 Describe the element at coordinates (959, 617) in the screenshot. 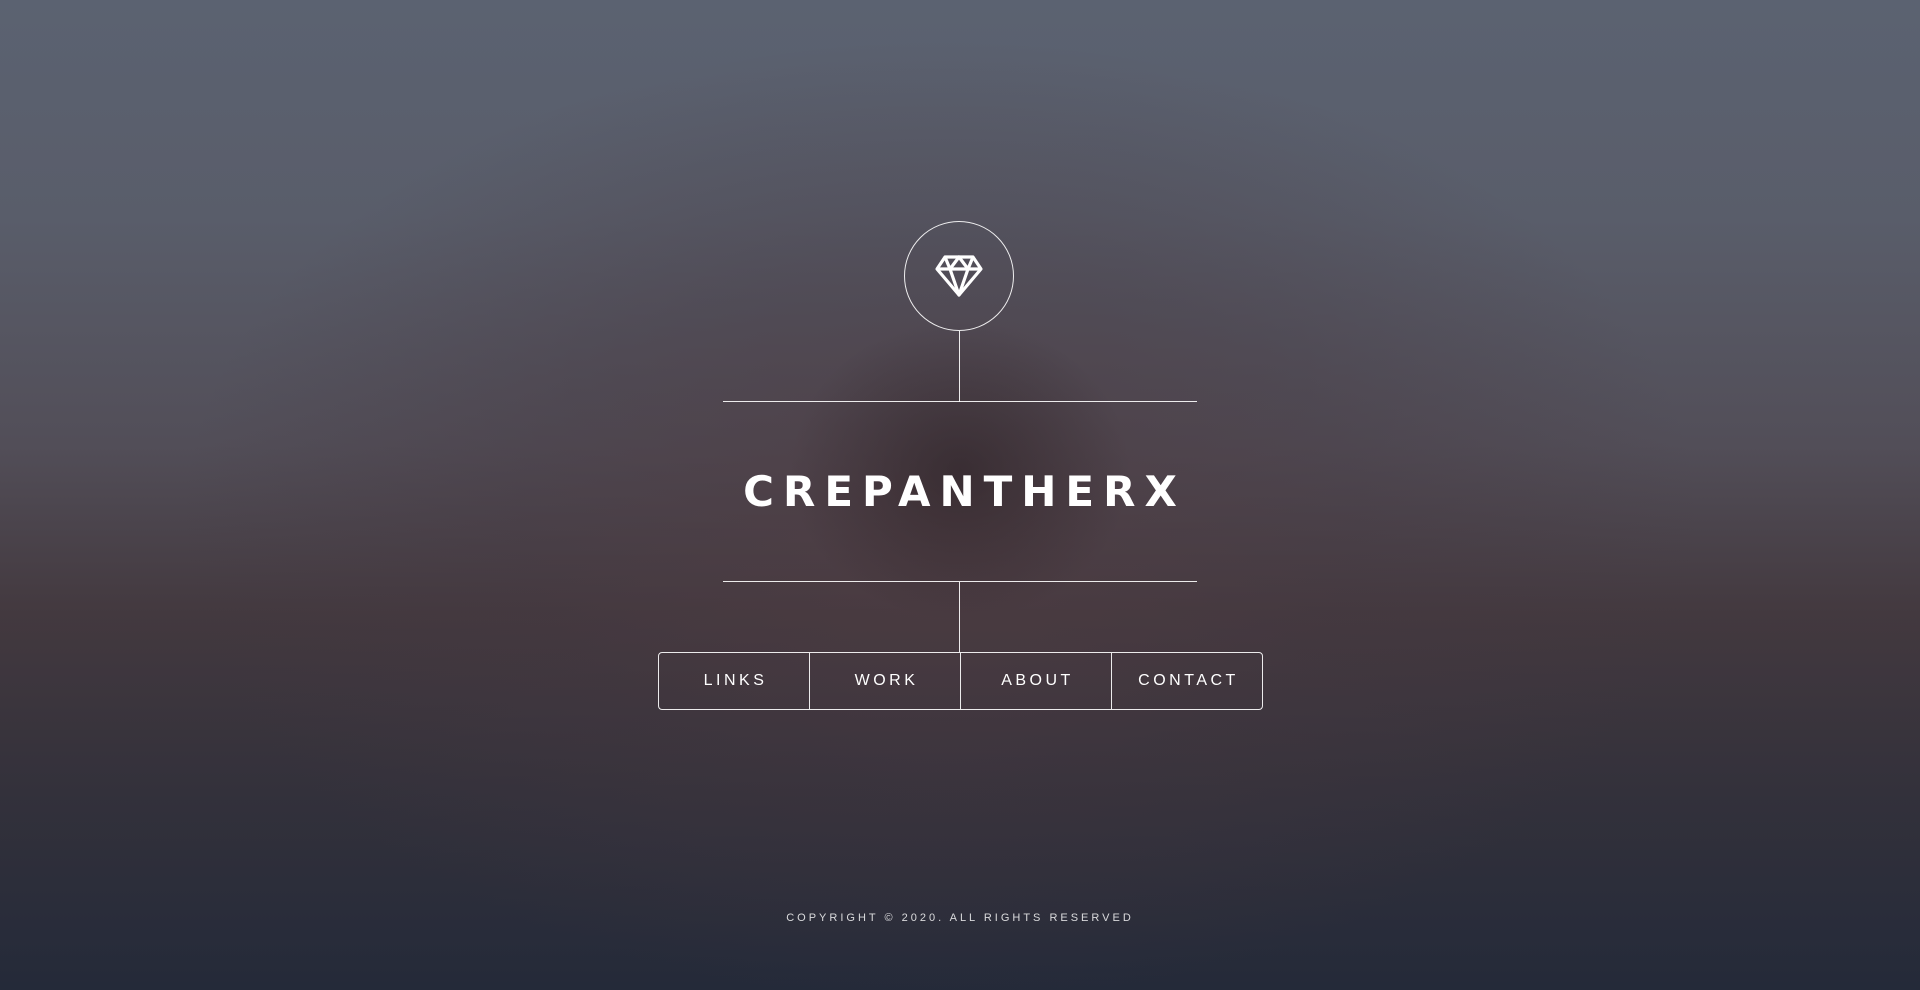

I see `connector-line-bottom` at that location.